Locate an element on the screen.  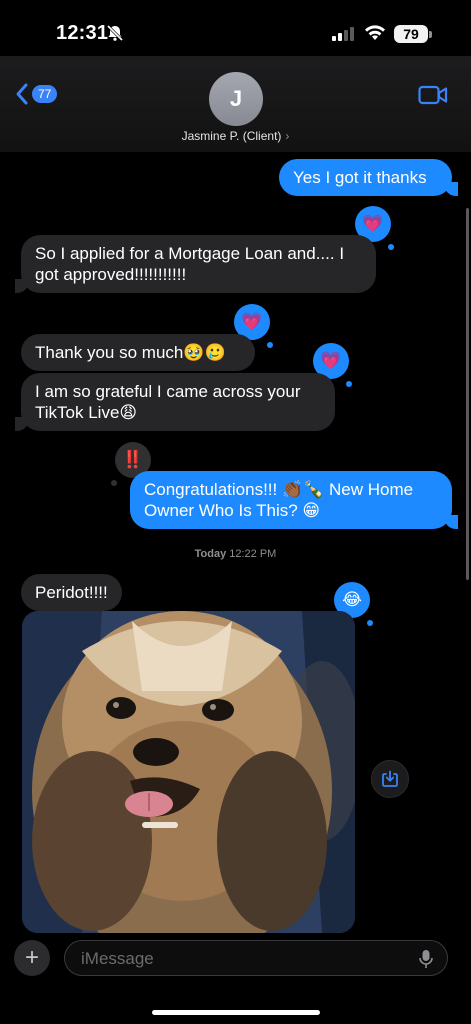
avatar: J is located at coordinates (236, 99).